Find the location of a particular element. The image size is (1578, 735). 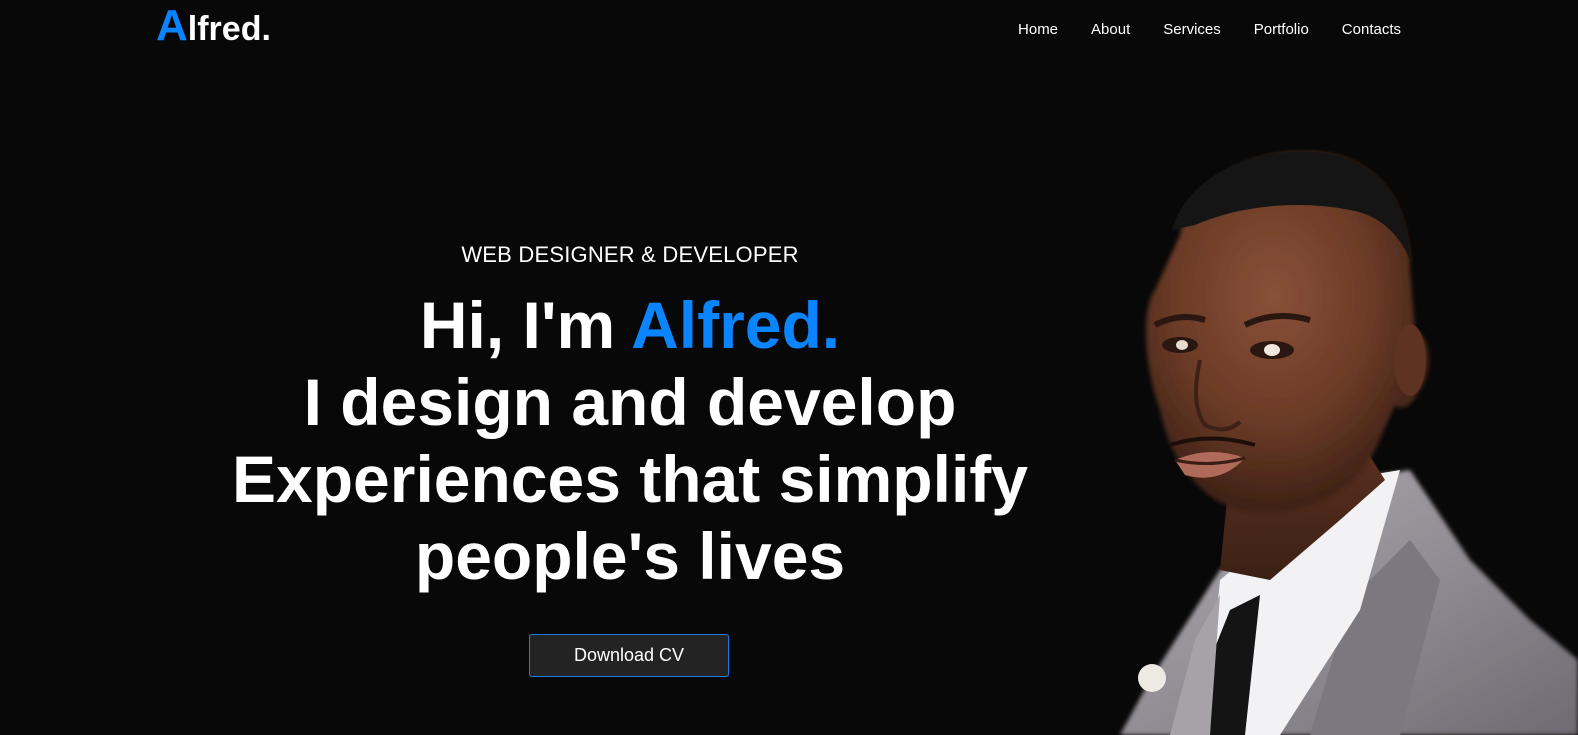

nav-services: Services is located at coordinates (1192, 30).